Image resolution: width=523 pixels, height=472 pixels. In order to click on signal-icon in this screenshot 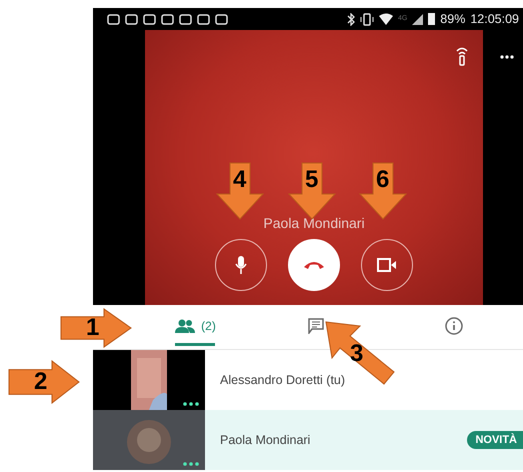, I will do `click(418, 19)`.